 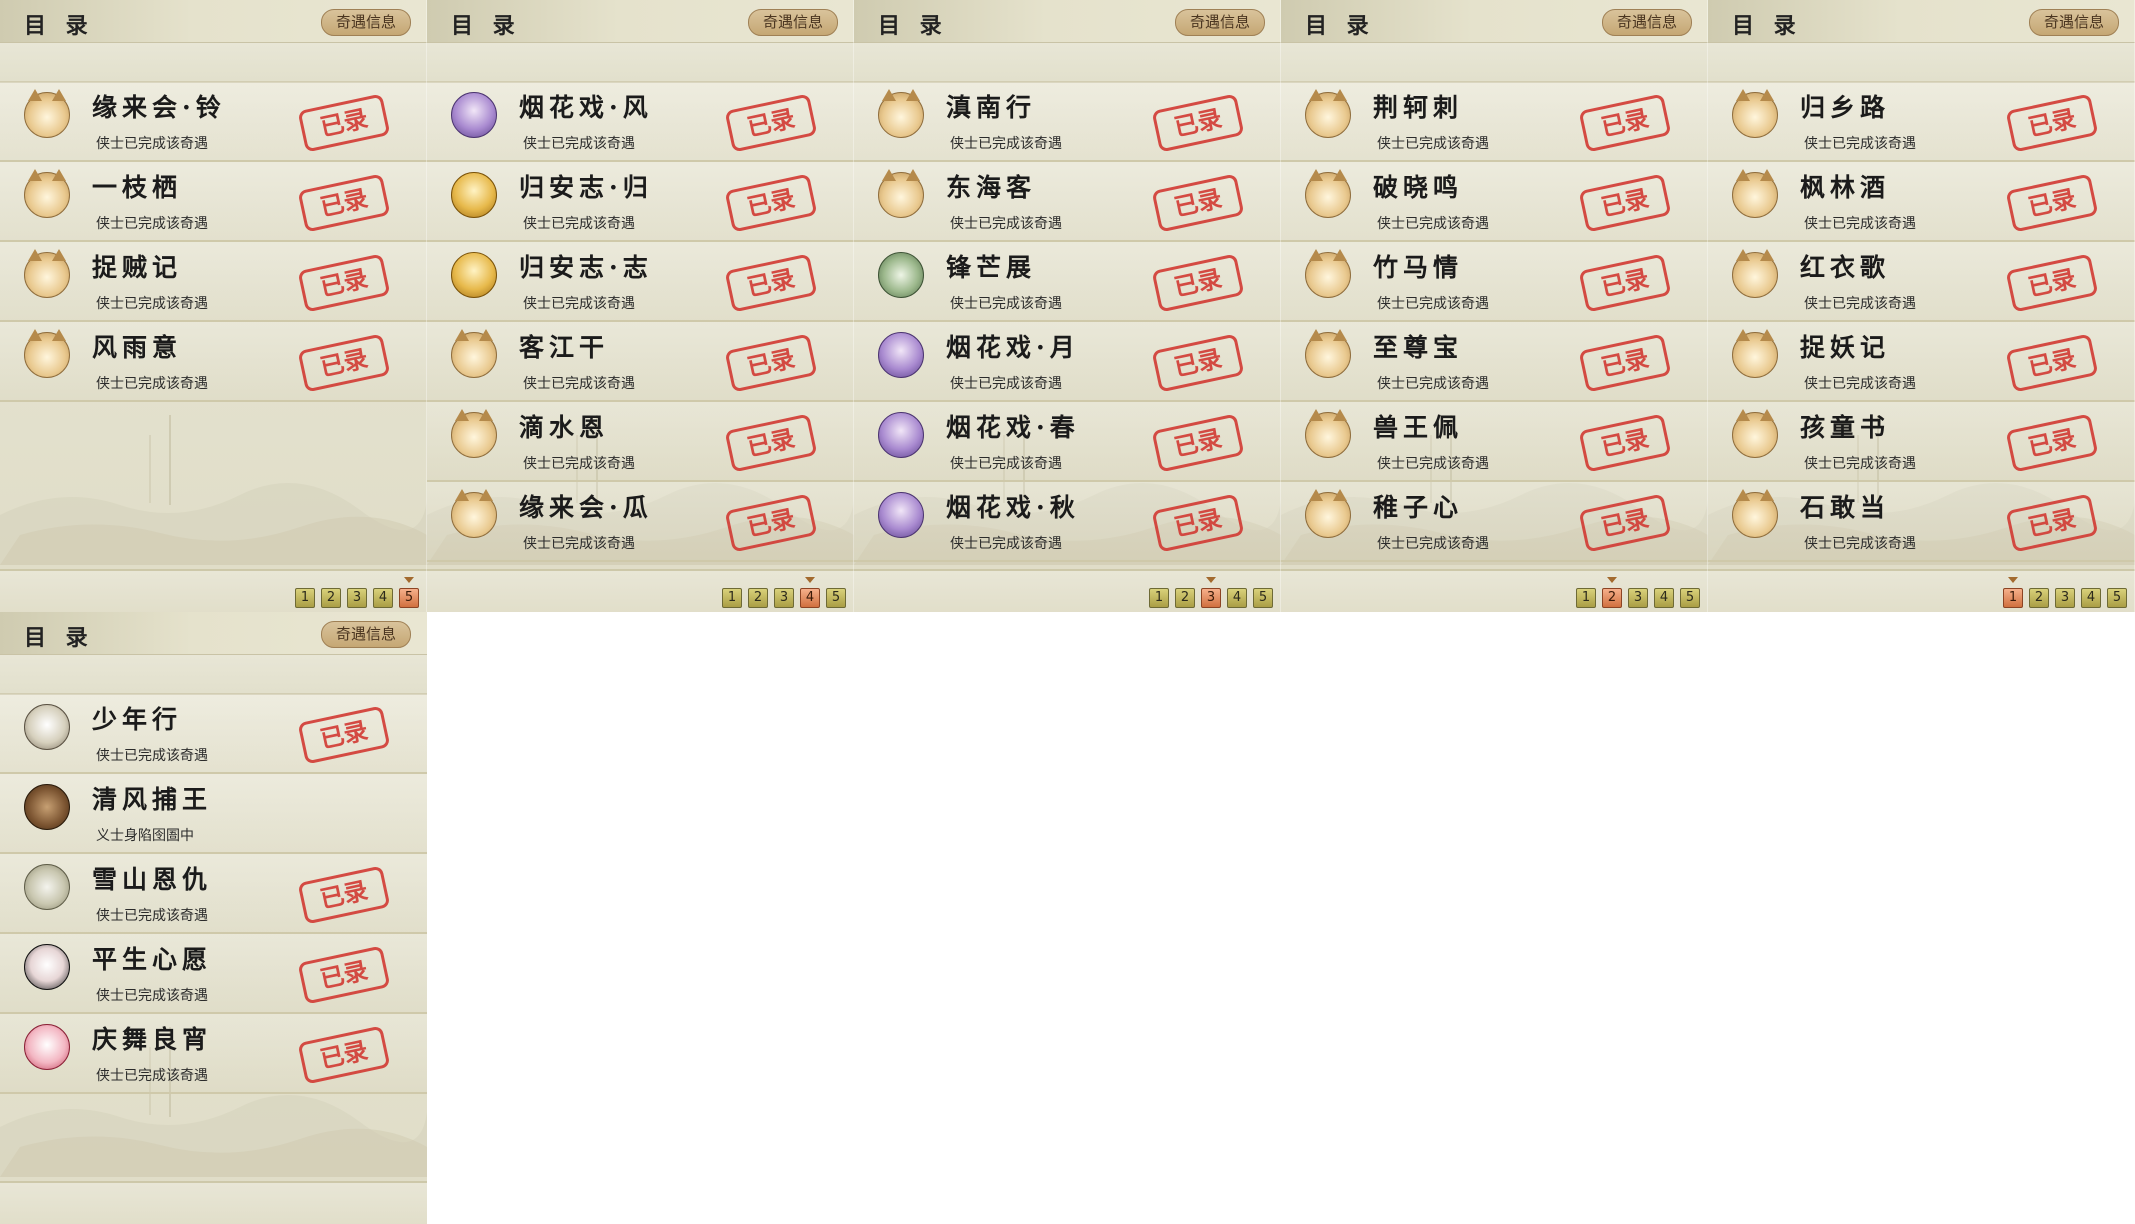 I want to click on adventure-entry: 烟花戏·风 侠士已完成该奇遇 已录, so click(x=640, y=122).